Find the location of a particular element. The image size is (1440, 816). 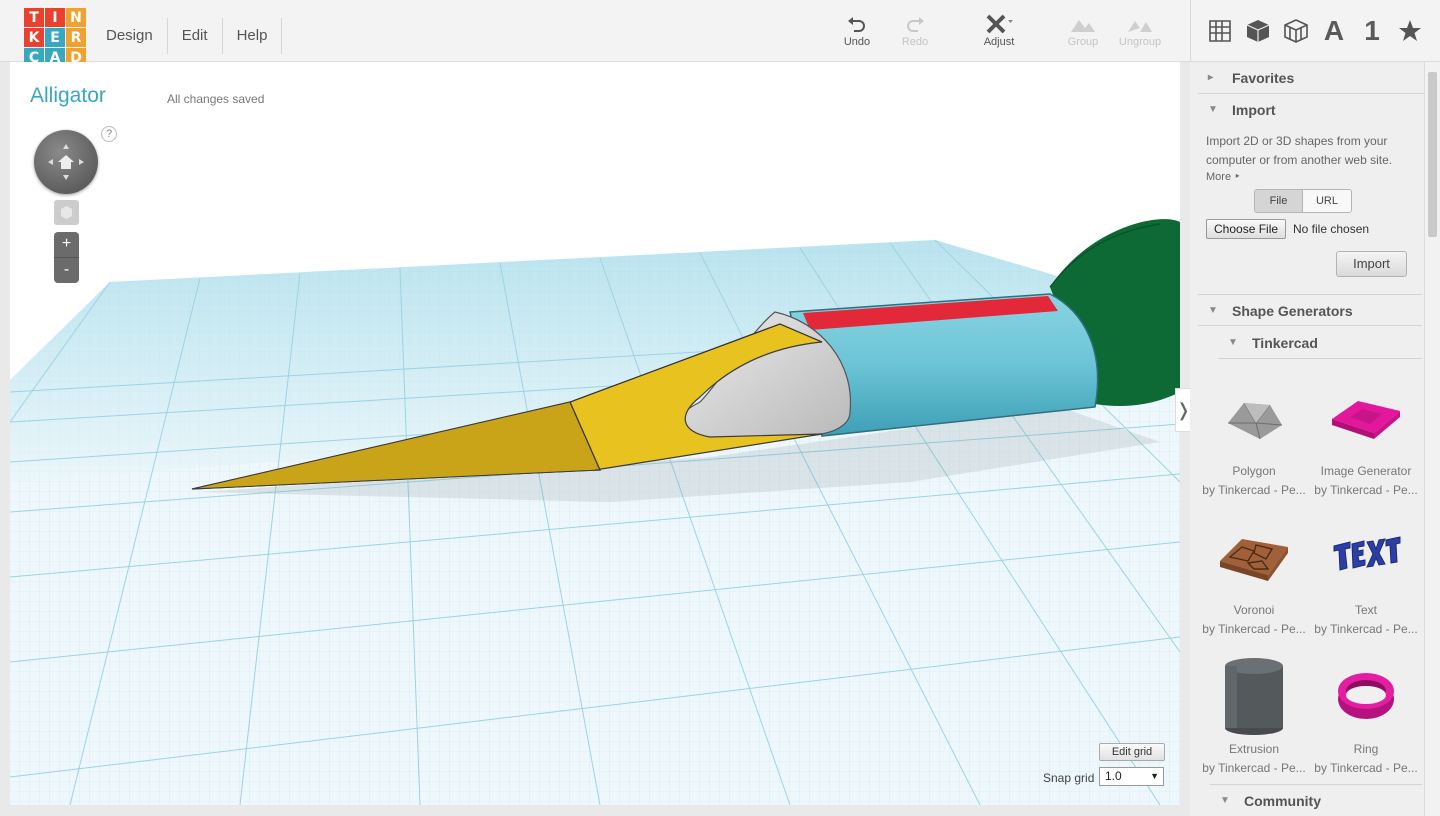

favorites-label: Favorites is located at coordinates (1263, 78).